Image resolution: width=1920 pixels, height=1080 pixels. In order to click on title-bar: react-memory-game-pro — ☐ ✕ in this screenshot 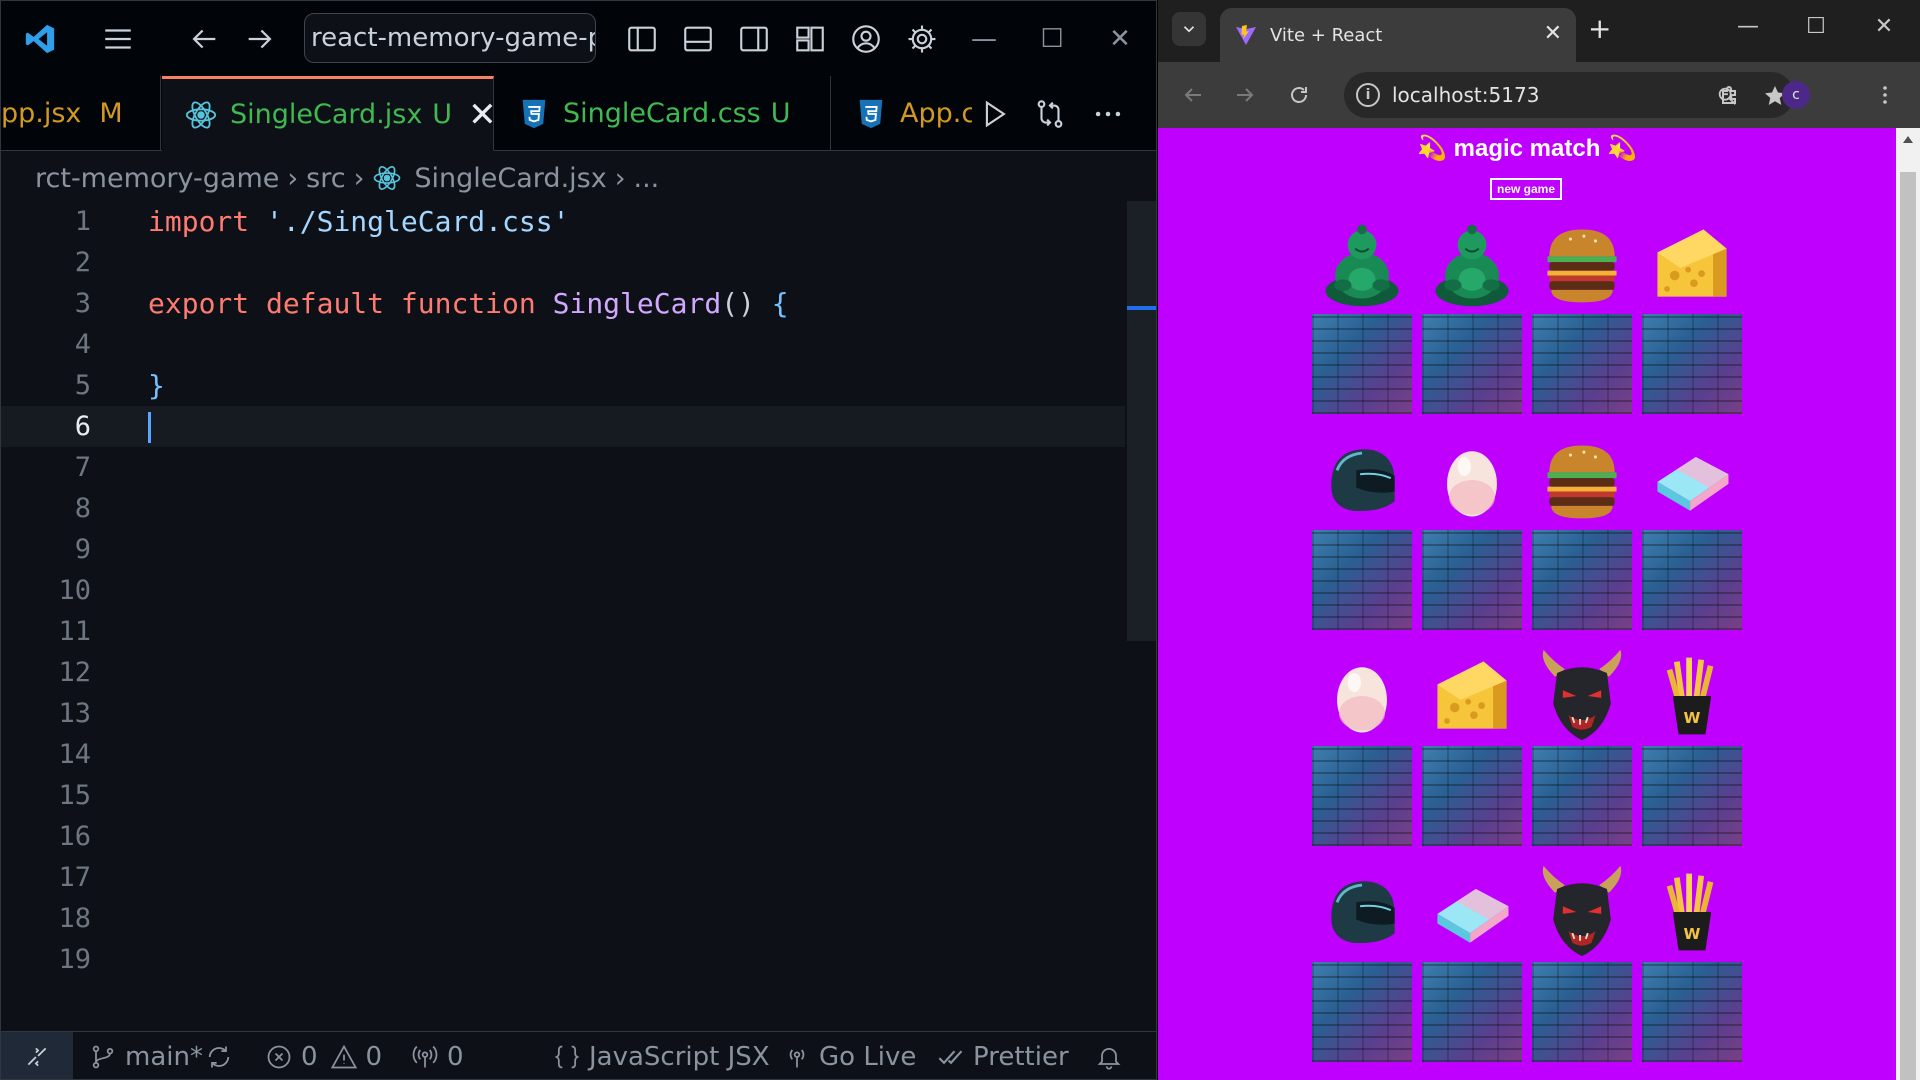, I will do `click(578, 38)`.